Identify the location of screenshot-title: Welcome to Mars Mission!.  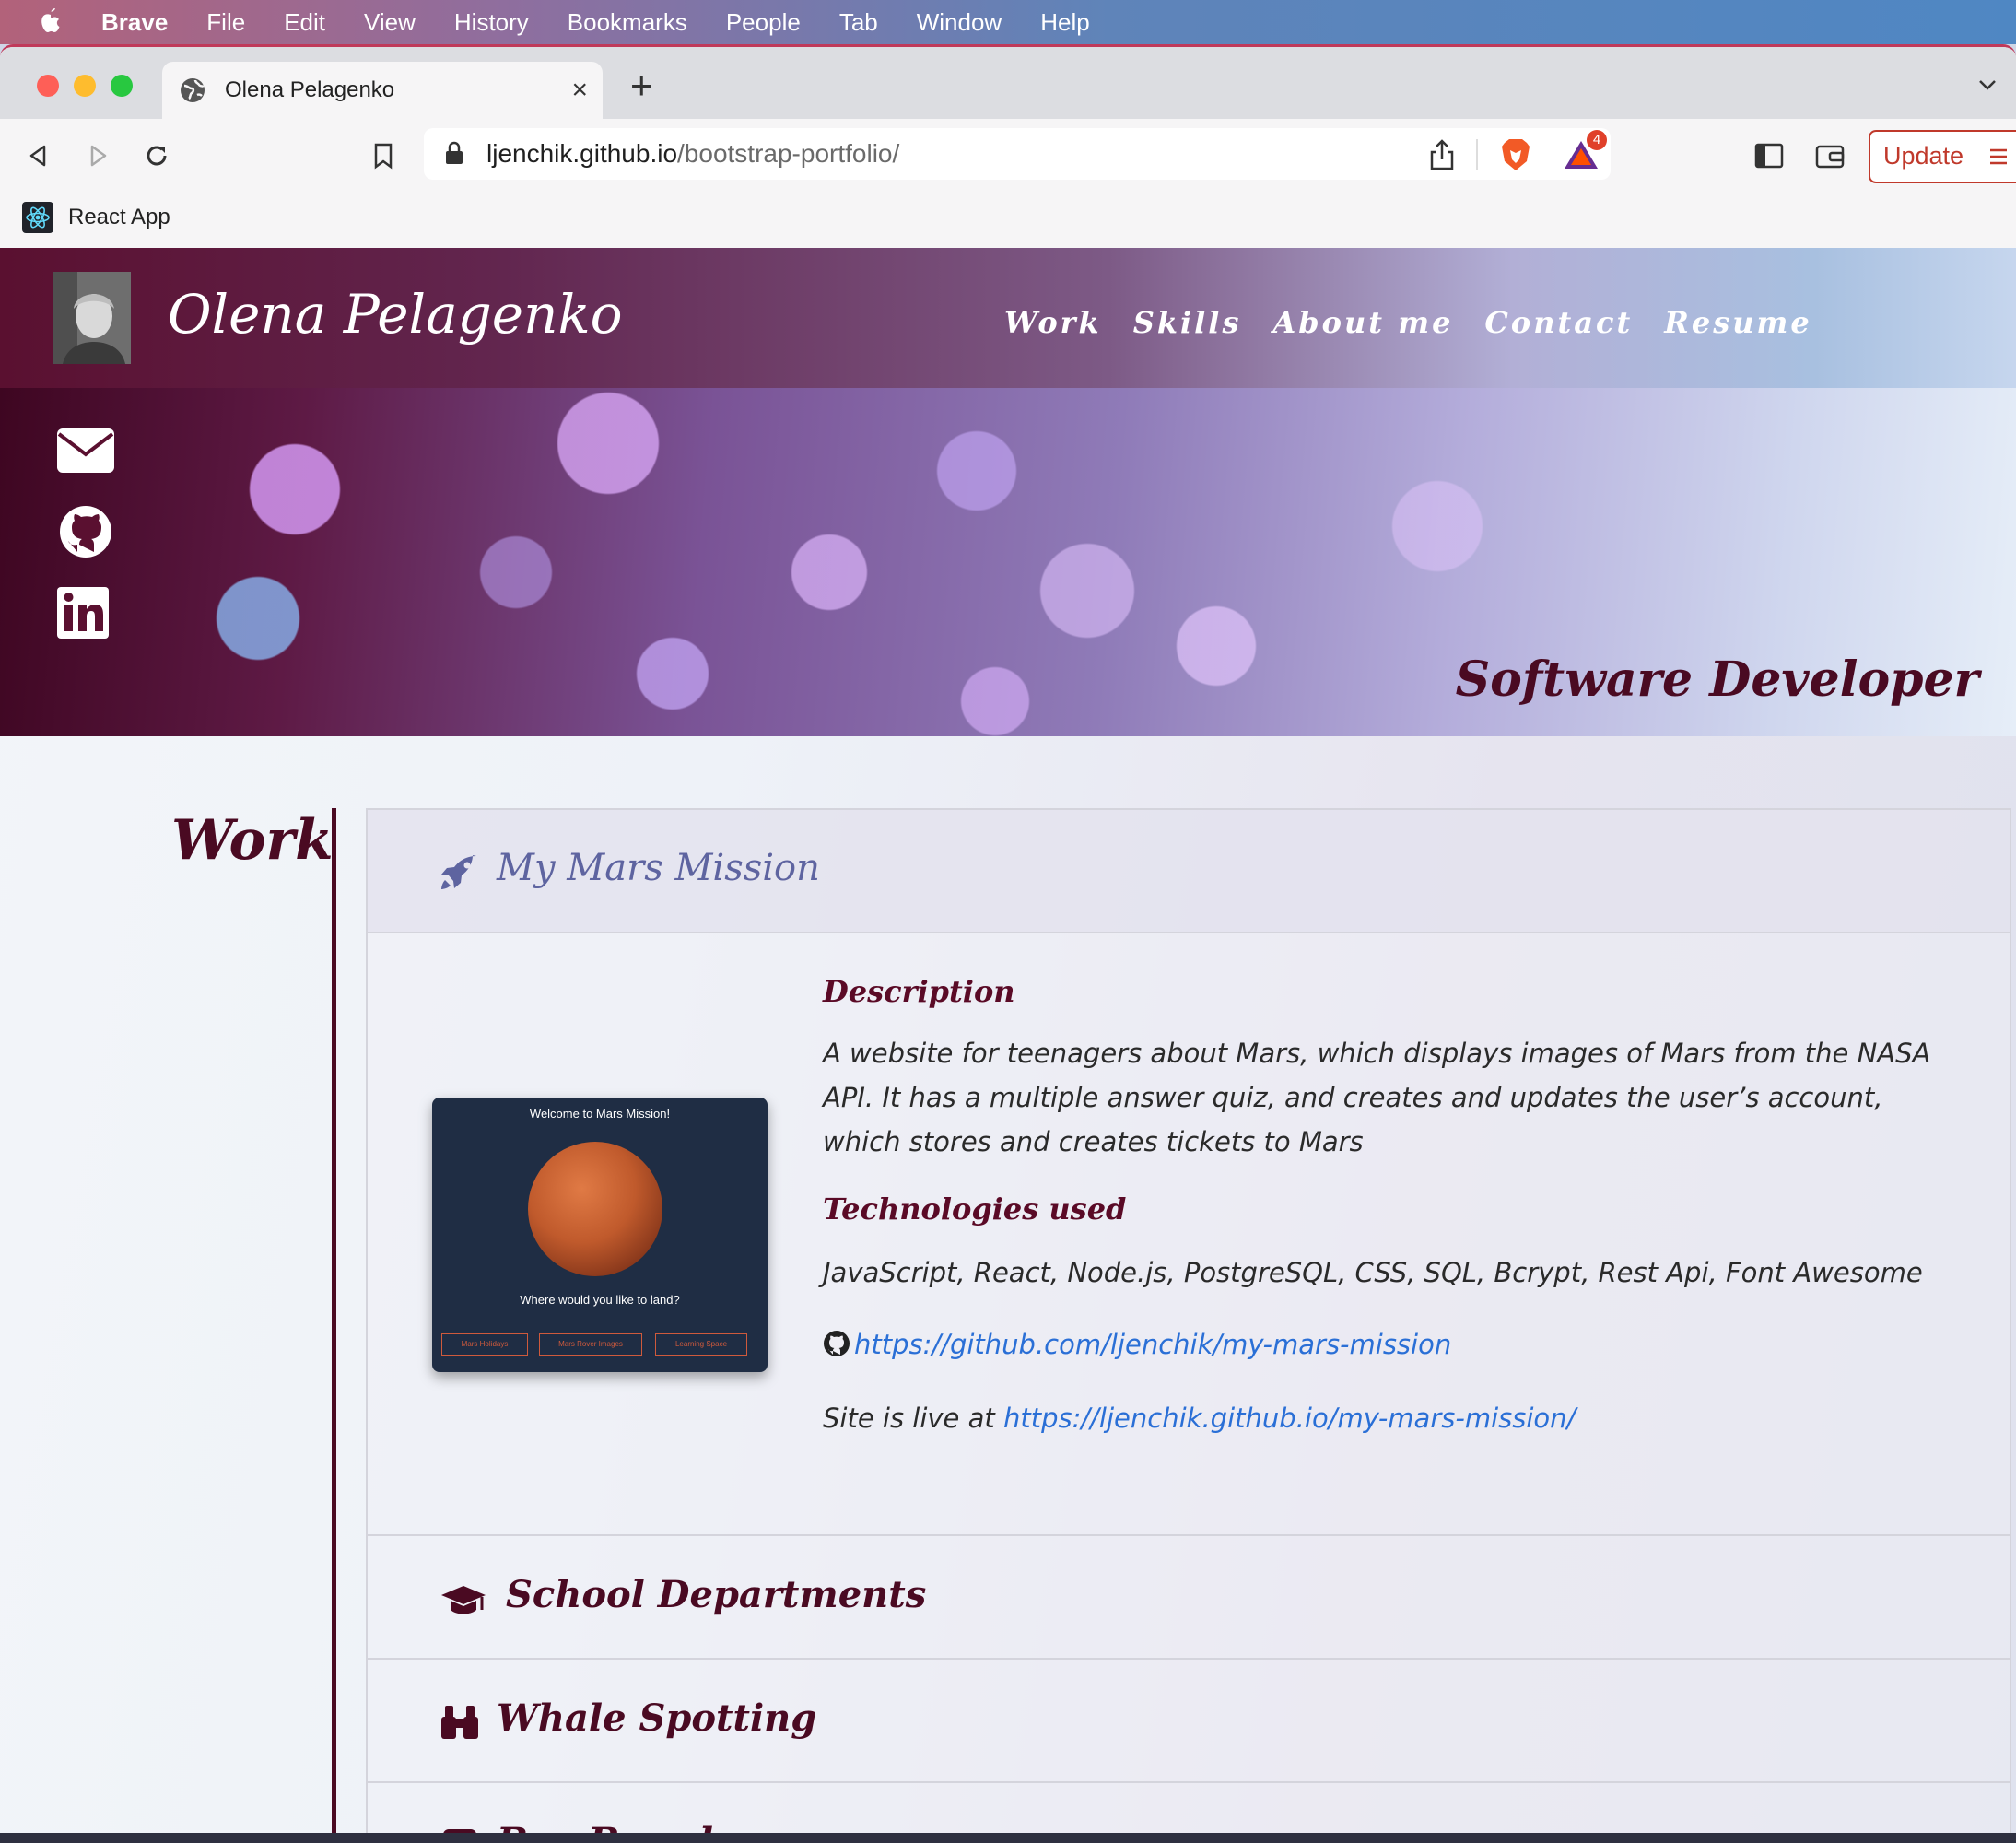
(600, 1114).